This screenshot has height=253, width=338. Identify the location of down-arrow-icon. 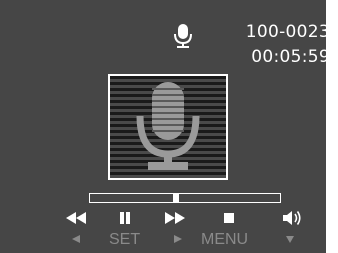
(290, 239).